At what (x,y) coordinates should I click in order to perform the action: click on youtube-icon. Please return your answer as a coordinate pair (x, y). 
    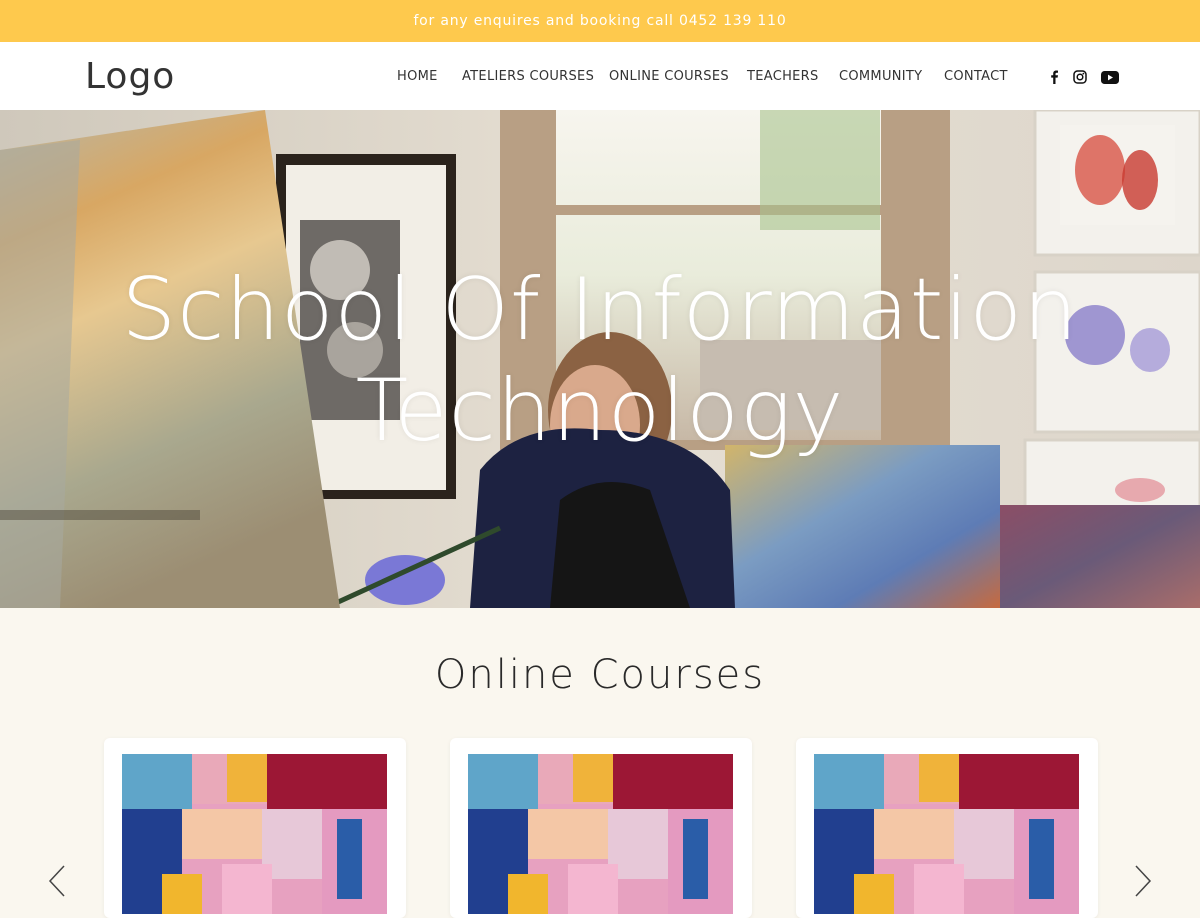
    Looking at the image, I should click on (1110, 77).